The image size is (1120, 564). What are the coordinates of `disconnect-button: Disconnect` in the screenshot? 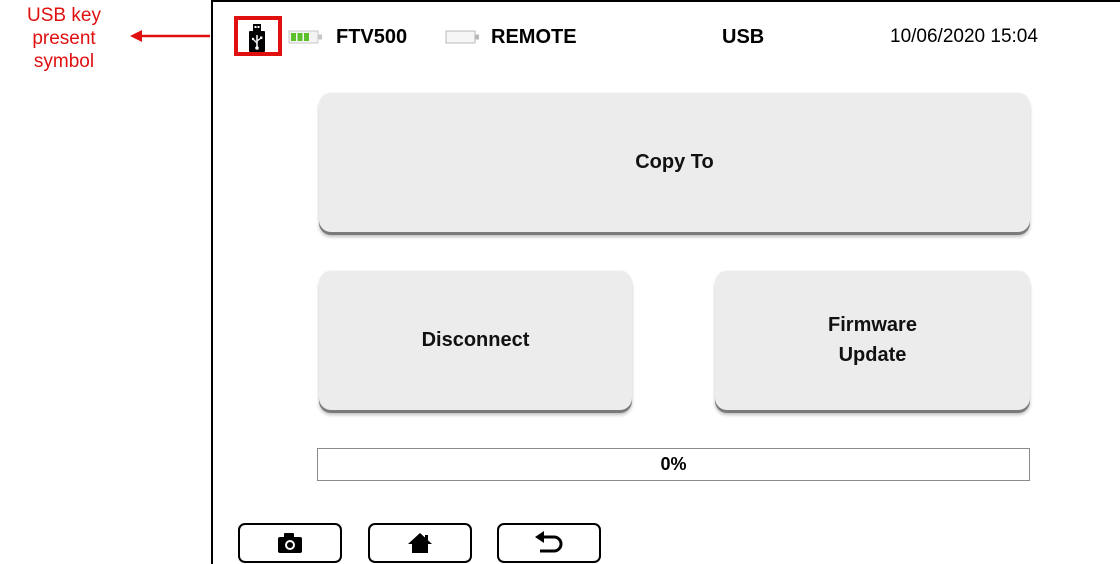 It's located at (475, 340).